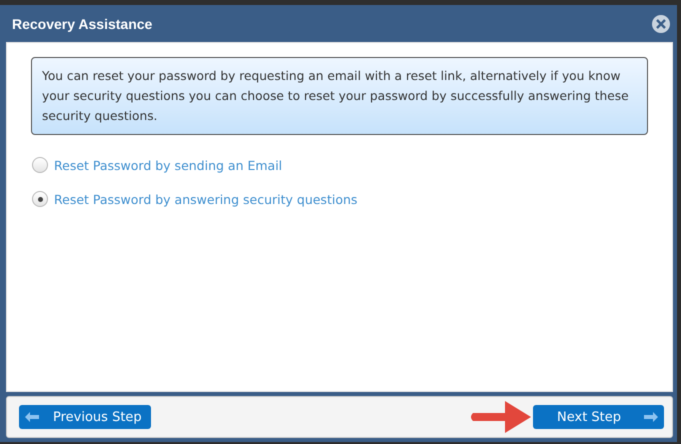 This screenshot has width=681, height=444. I want to click on arrow-drawing, so click(501, 417).